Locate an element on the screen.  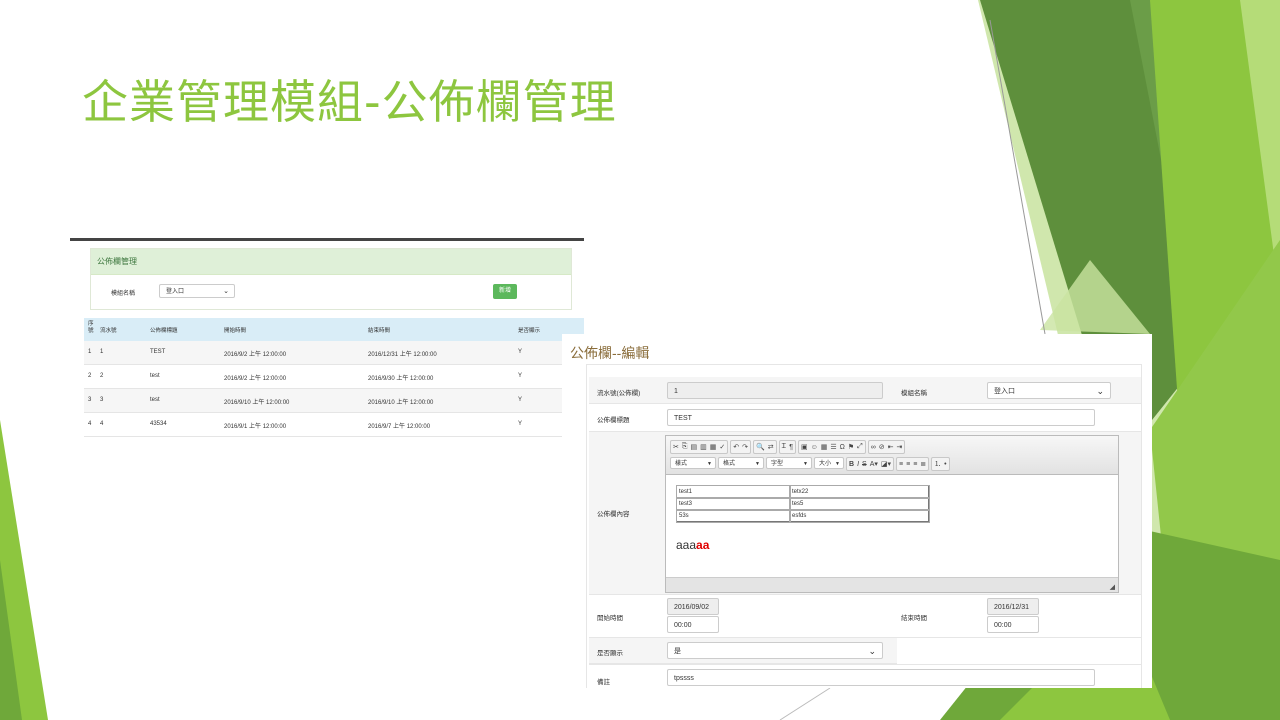
table-cell: test1 is located at coordinates (733, 491).